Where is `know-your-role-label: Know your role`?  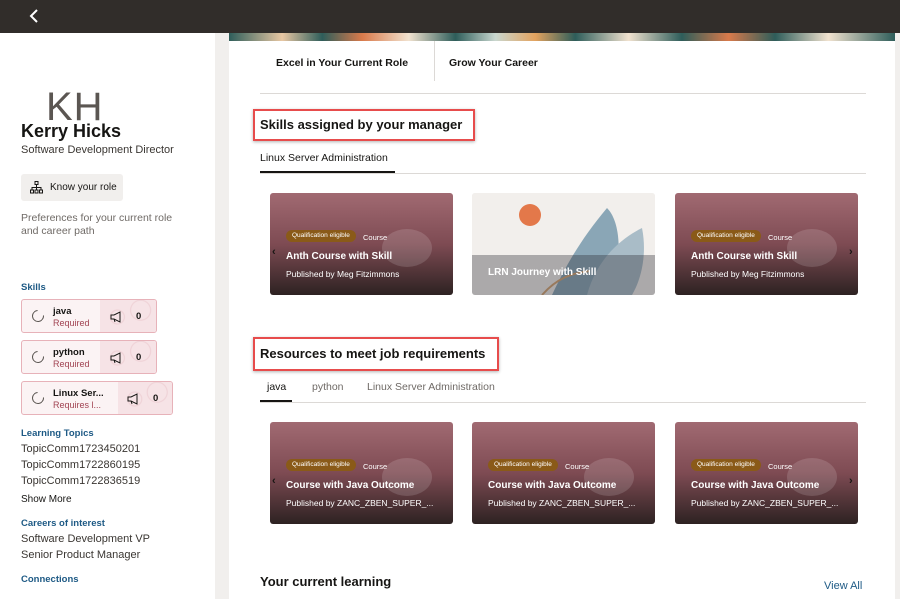 know-your-role-label: Know your role is located at coordinates (83, 187).